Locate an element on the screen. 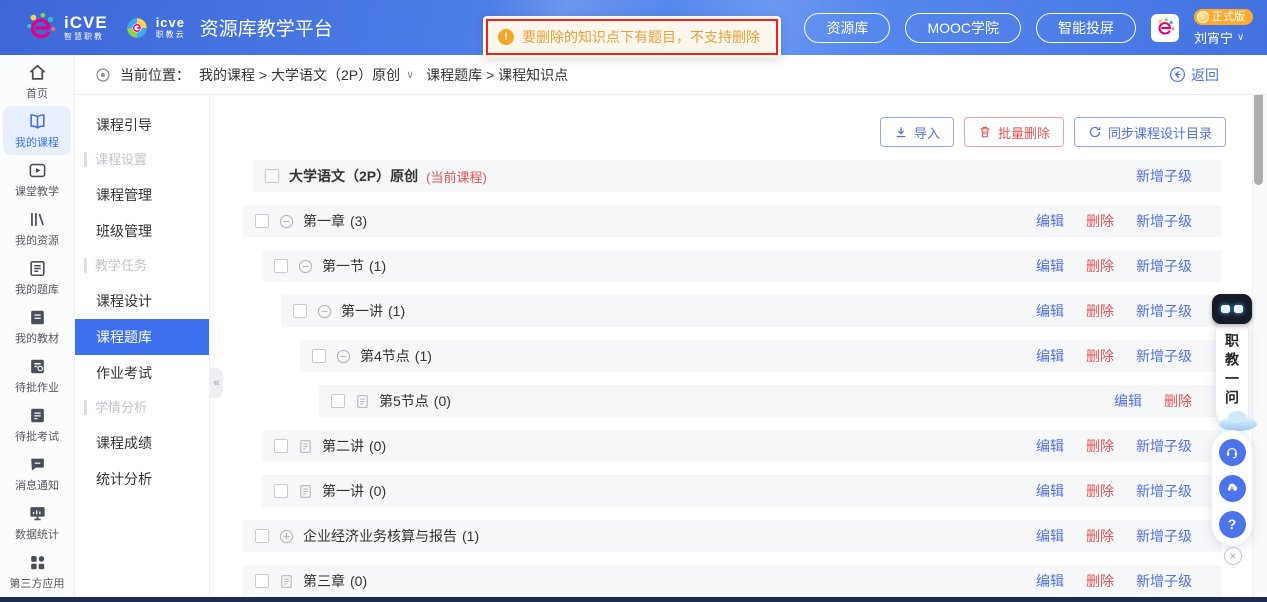 The height and width of the screenshot is (602, 1267). node-count: (0) is located at coordinates (359, 581).